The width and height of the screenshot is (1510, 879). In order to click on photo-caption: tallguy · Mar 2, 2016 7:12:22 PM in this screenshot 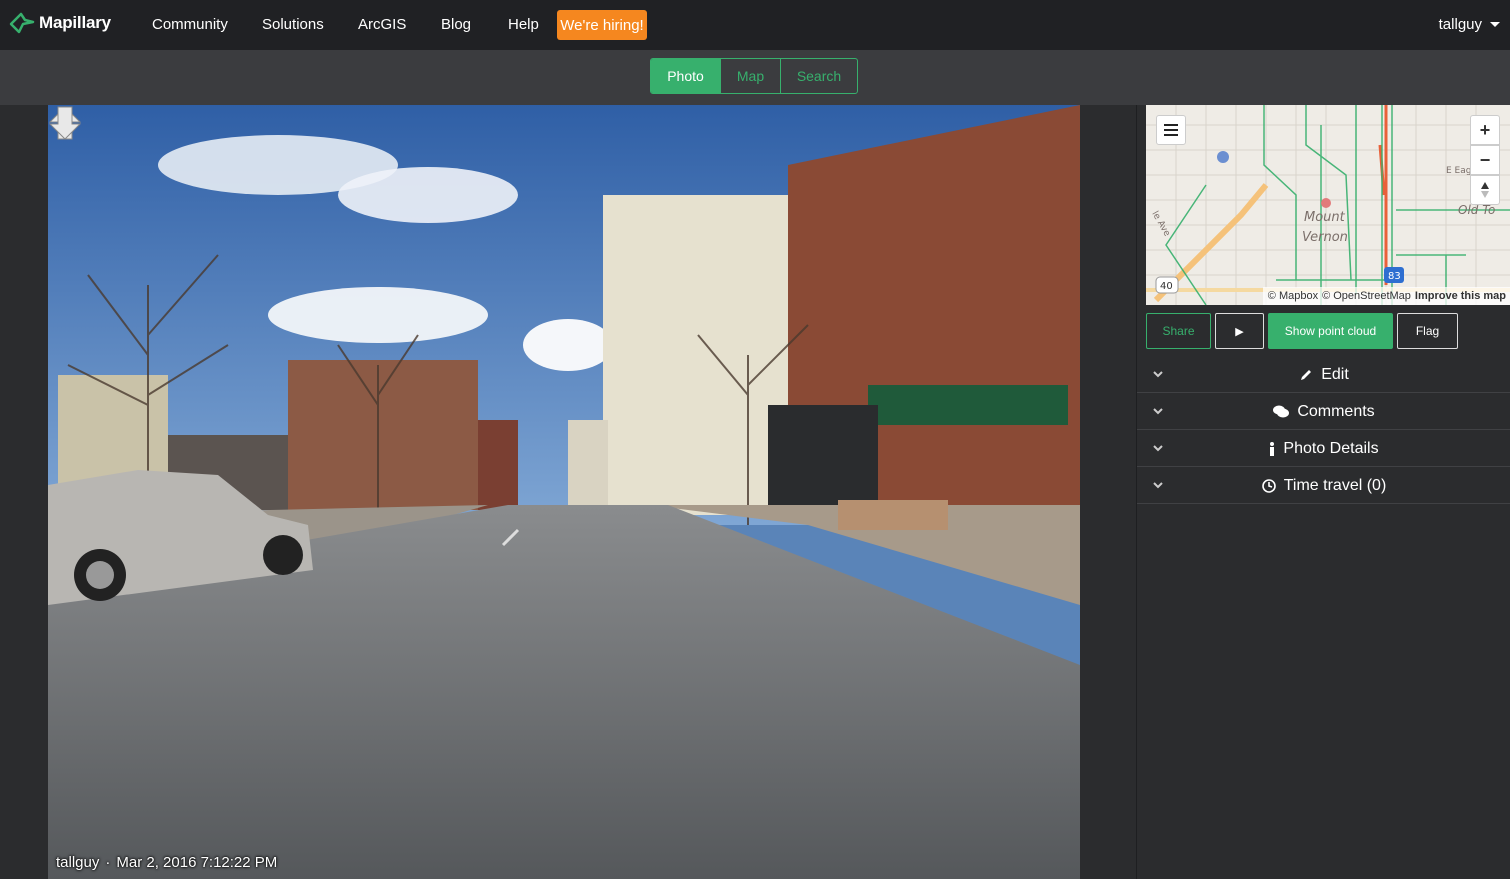, I will do `click(166, 862)`.